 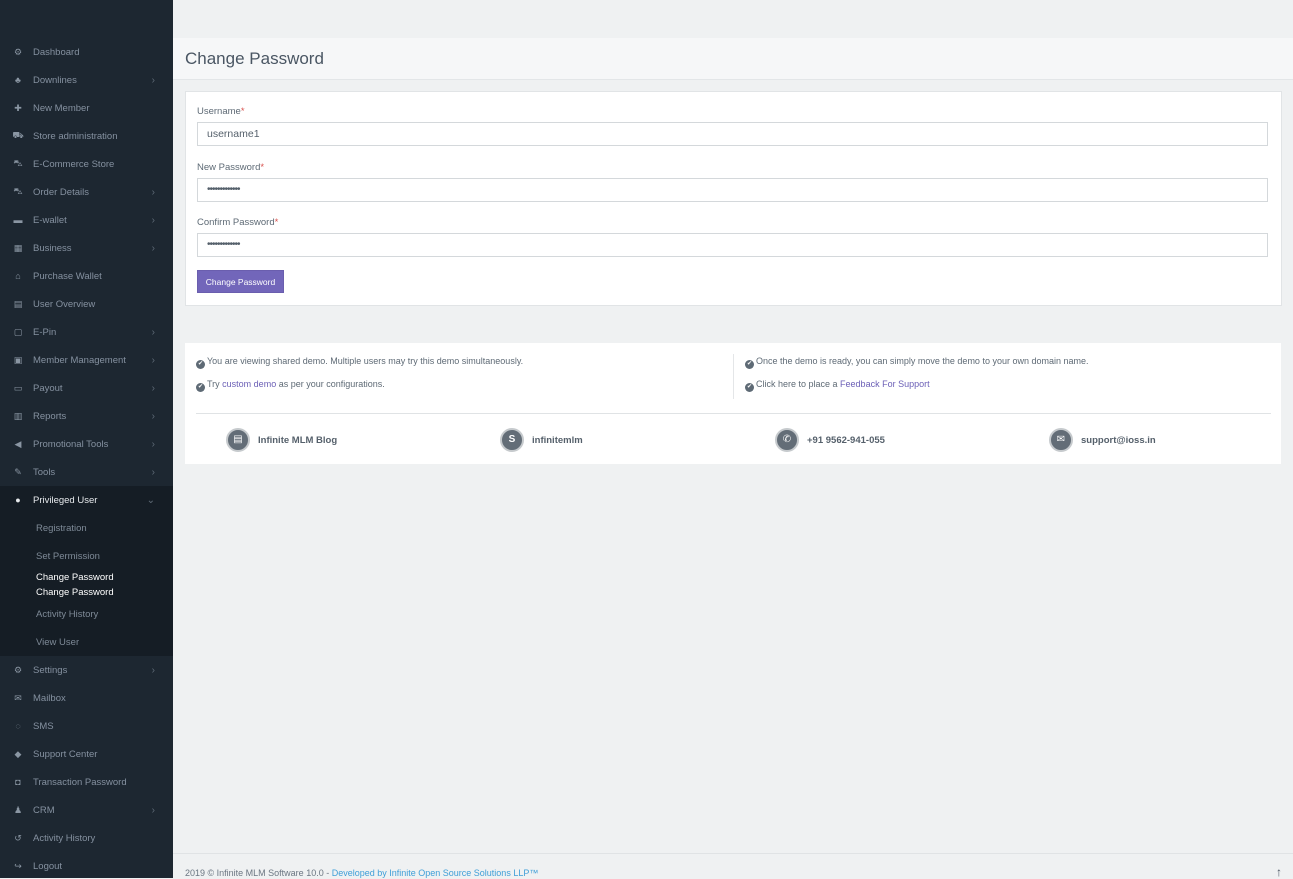 What do you see at coordinates (86, 388) in the screenshot?
I see `sidebar-item-payout: ▭ Payout ›` at bounding box center [86, 388].